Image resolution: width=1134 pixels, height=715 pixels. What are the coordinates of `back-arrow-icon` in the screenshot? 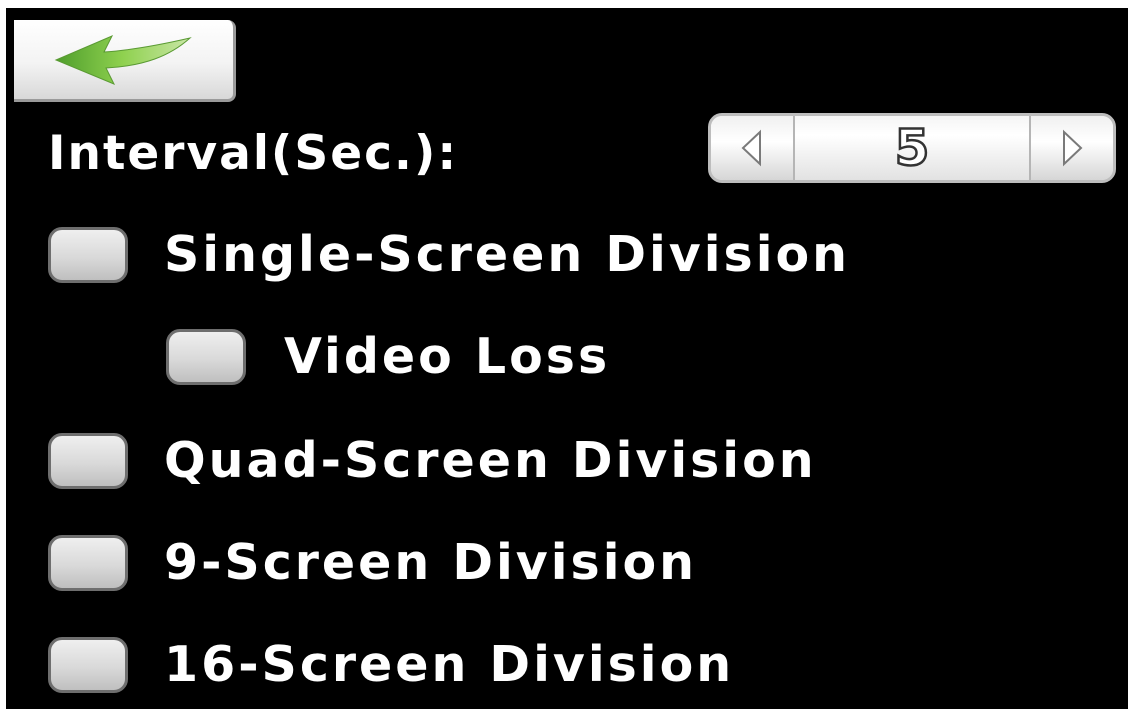 It's located at (123, 60).